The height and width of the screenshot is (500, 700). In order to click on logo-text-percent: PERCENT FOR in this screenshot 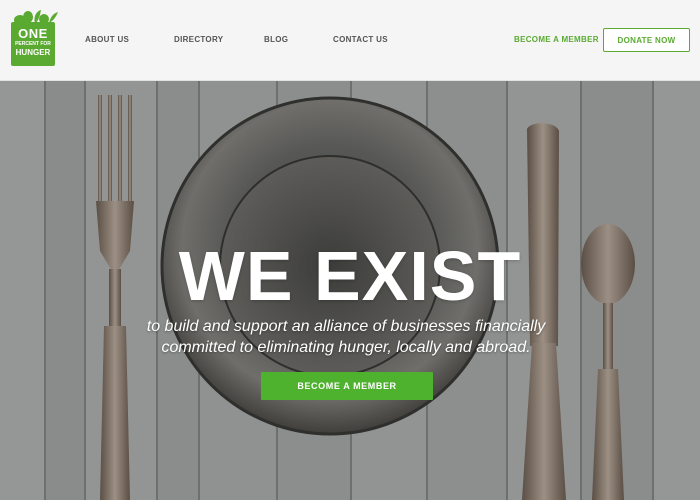, I will do `click(33, 44)`.